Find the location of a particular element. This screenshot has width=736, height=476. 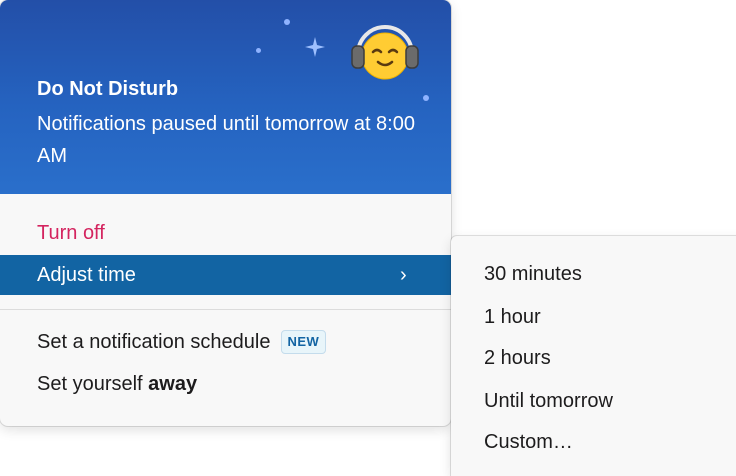

submenu-item-30-minutes: 30 minutes is located at coordinates (533, 274).